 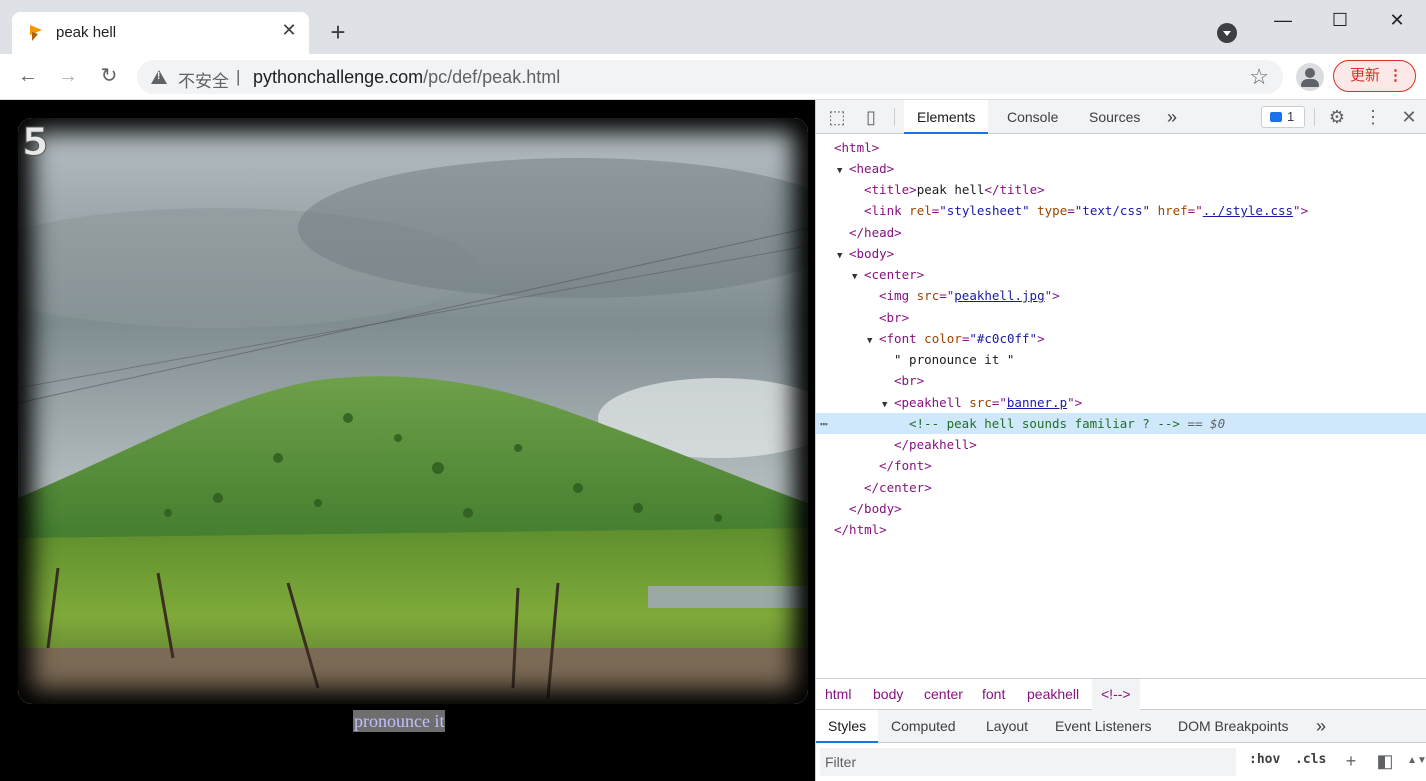 I want to click on dom-node-center: ▼ <center>, so click(x=1121, y=274).